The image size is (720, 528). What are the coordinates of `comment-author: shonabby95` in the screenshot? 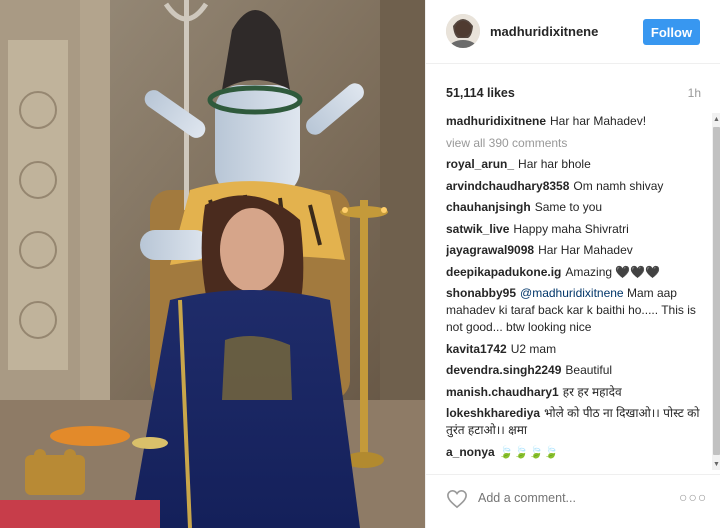 It's located at (481, 293).